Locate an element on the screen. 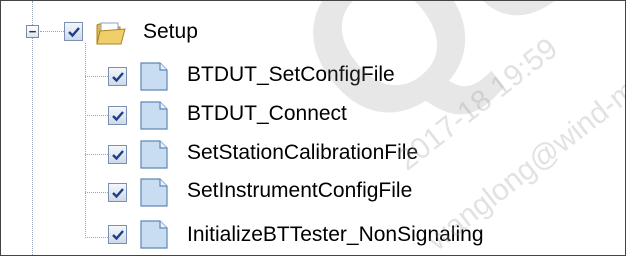 The width and height of the screenshot is (626, 256). open-folder-icon is located at coordinates (111, 35).